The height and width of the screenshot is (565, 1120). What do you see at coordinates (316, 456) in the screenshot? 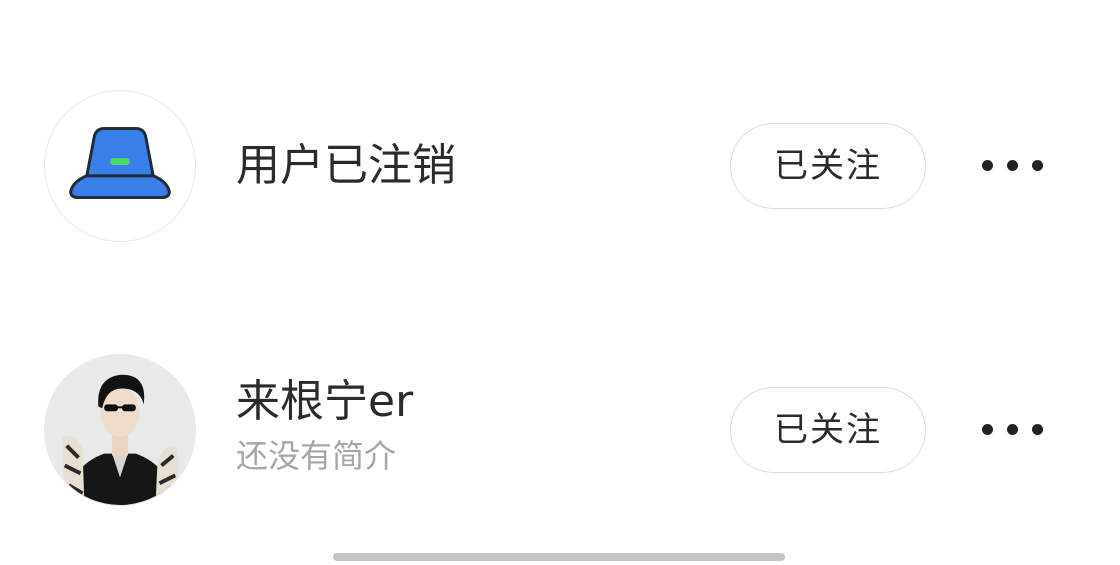
I see `user-bio: 还没有简介` at bounding box center [316, 456].